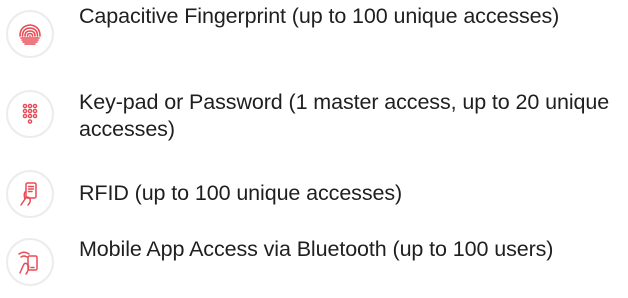 The height and width of the screenshot is (298, 628). I want to click on rfid-card-icon, so click(30, 194).